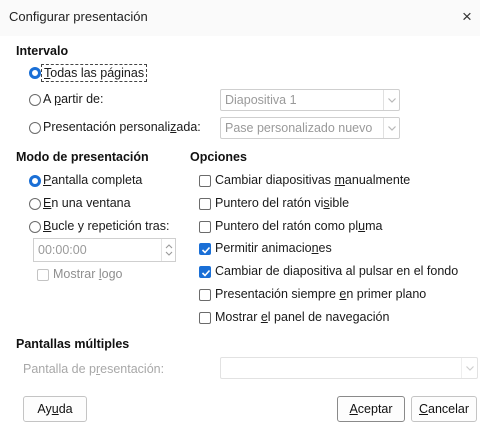 This screenshot has height=429, width=480. I want to click on checkbox-mostrar-logo, so click(43, 275).